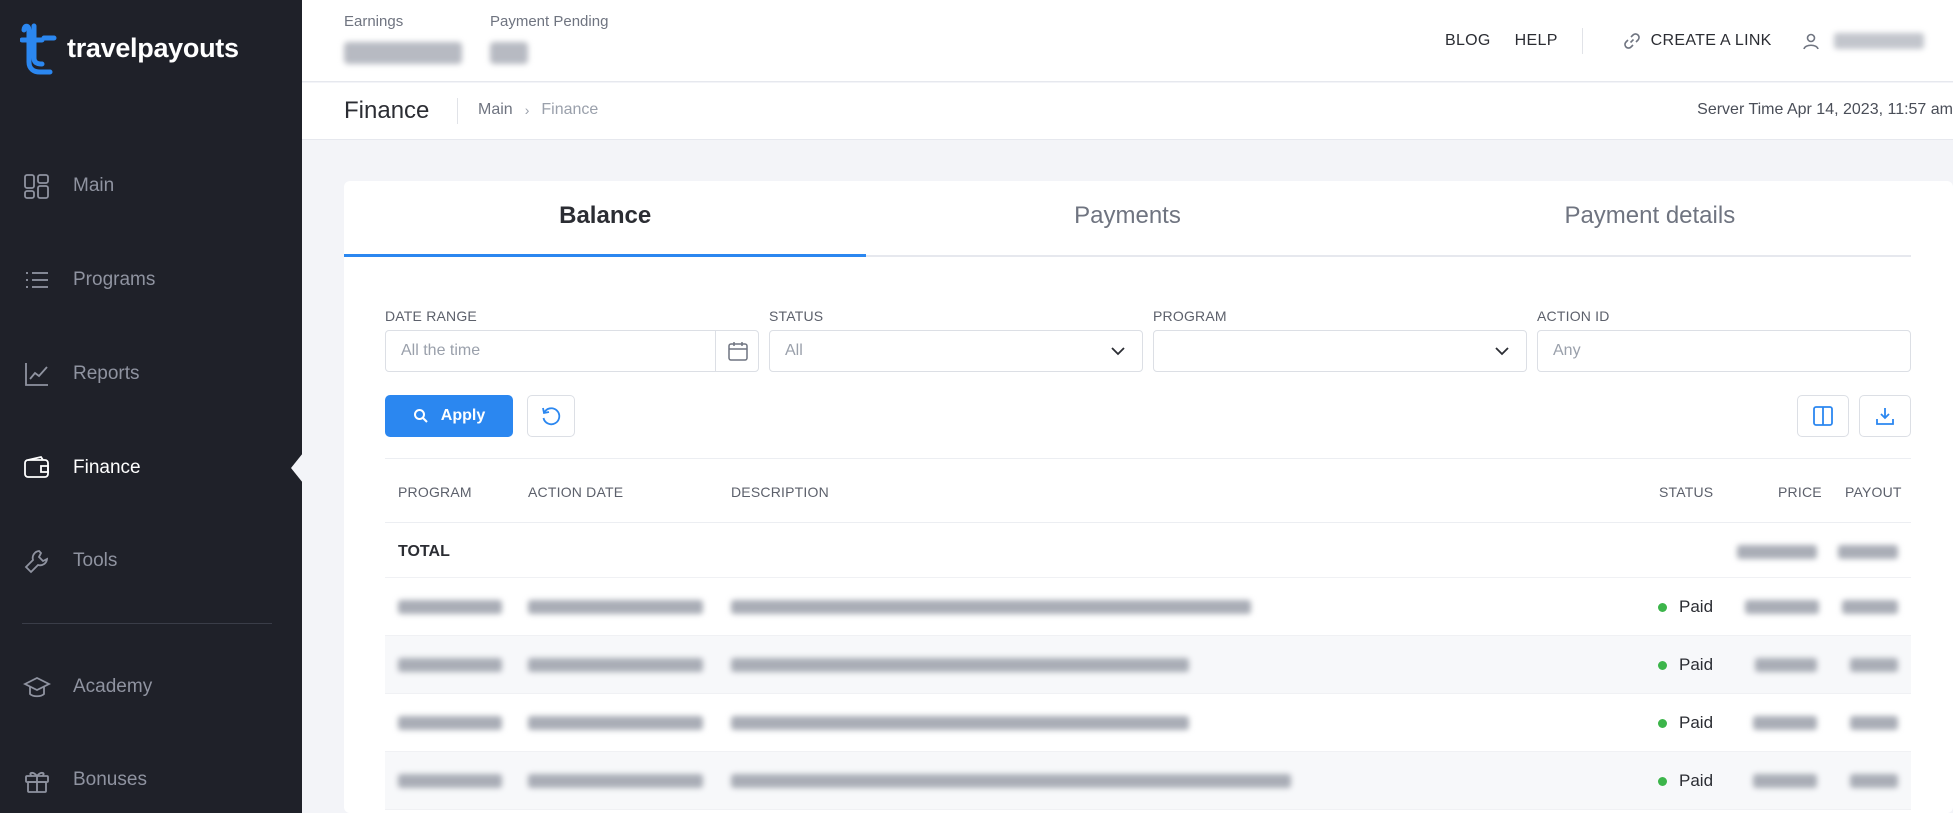  Describe the element at coordinates (1711, 41) in the screenshot. I see `create-link-button: CREATE A LINK` at that location.